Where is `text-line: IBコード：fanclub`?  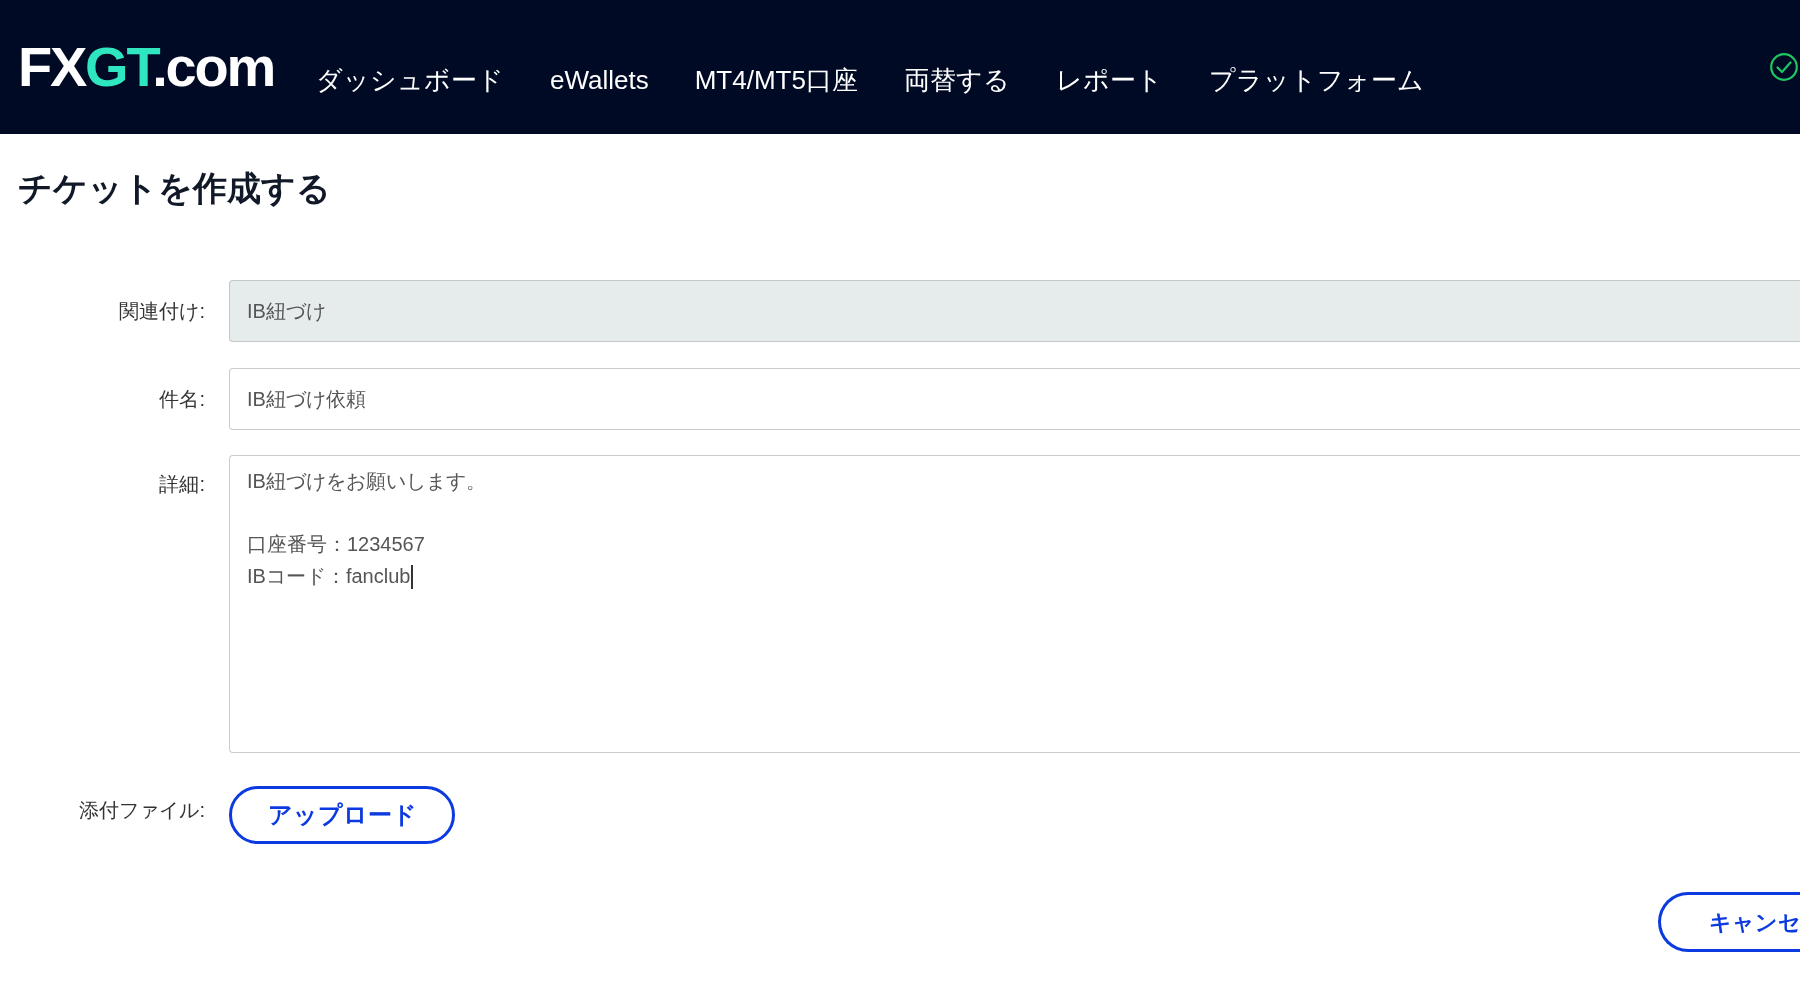
text-line: IBコード：fanclub is located at coordinates (329, 575).